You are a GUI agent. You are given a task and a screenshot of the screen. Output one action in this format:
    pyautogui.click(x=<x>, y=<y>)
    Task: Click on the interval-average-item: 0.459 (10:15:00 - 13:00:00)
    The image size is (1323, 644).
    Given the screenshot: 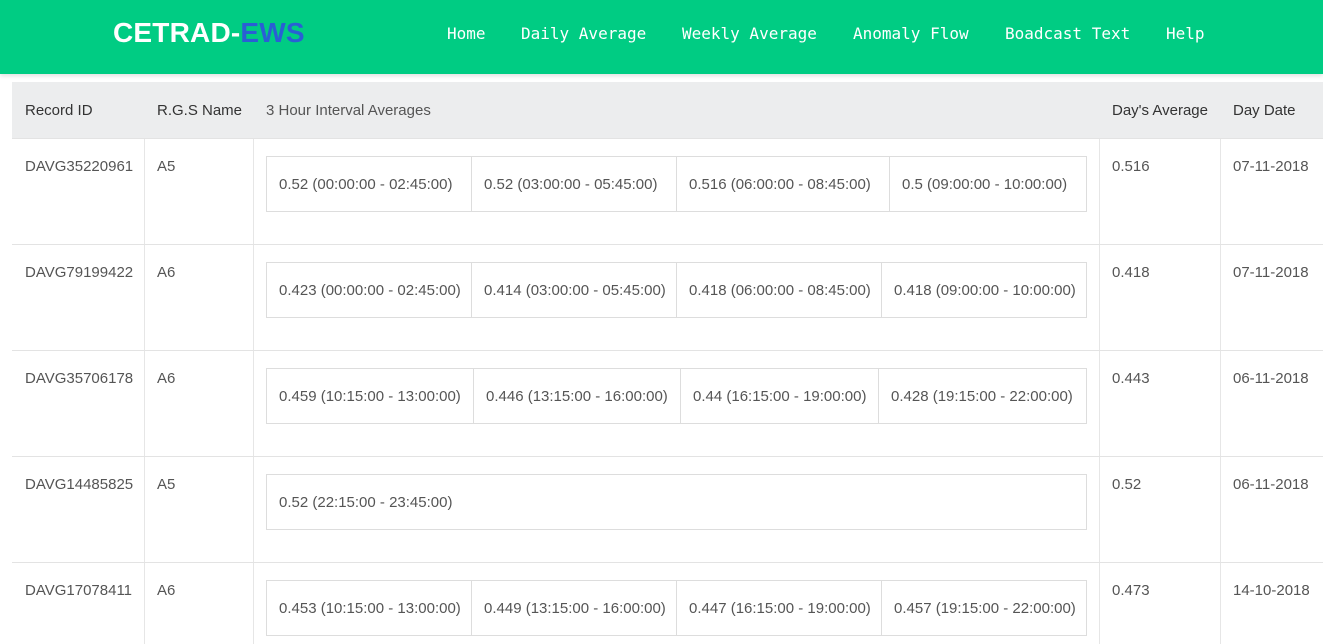 What is the action you would take?
    pyautogui.click(x=370, y=396)
    